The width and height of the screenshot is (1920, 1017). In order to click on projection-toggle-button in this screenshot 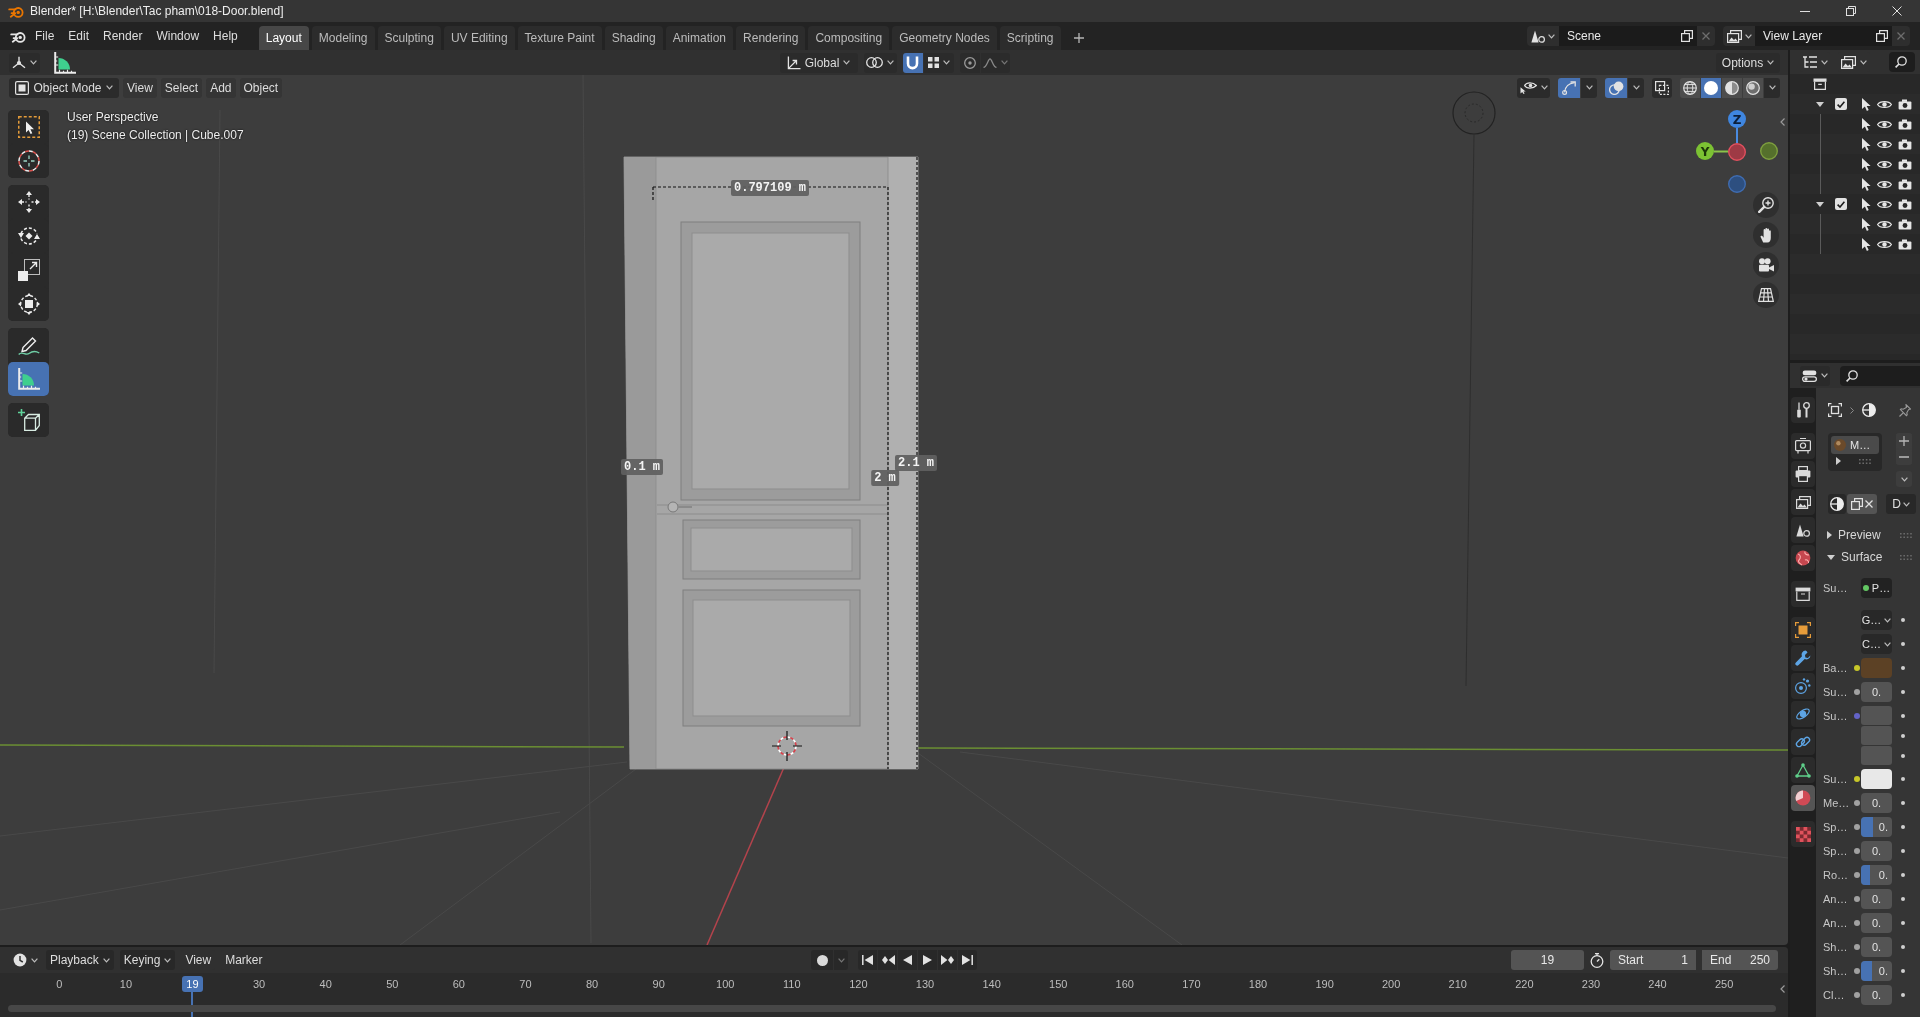, I will do `click(1766, 295)`.